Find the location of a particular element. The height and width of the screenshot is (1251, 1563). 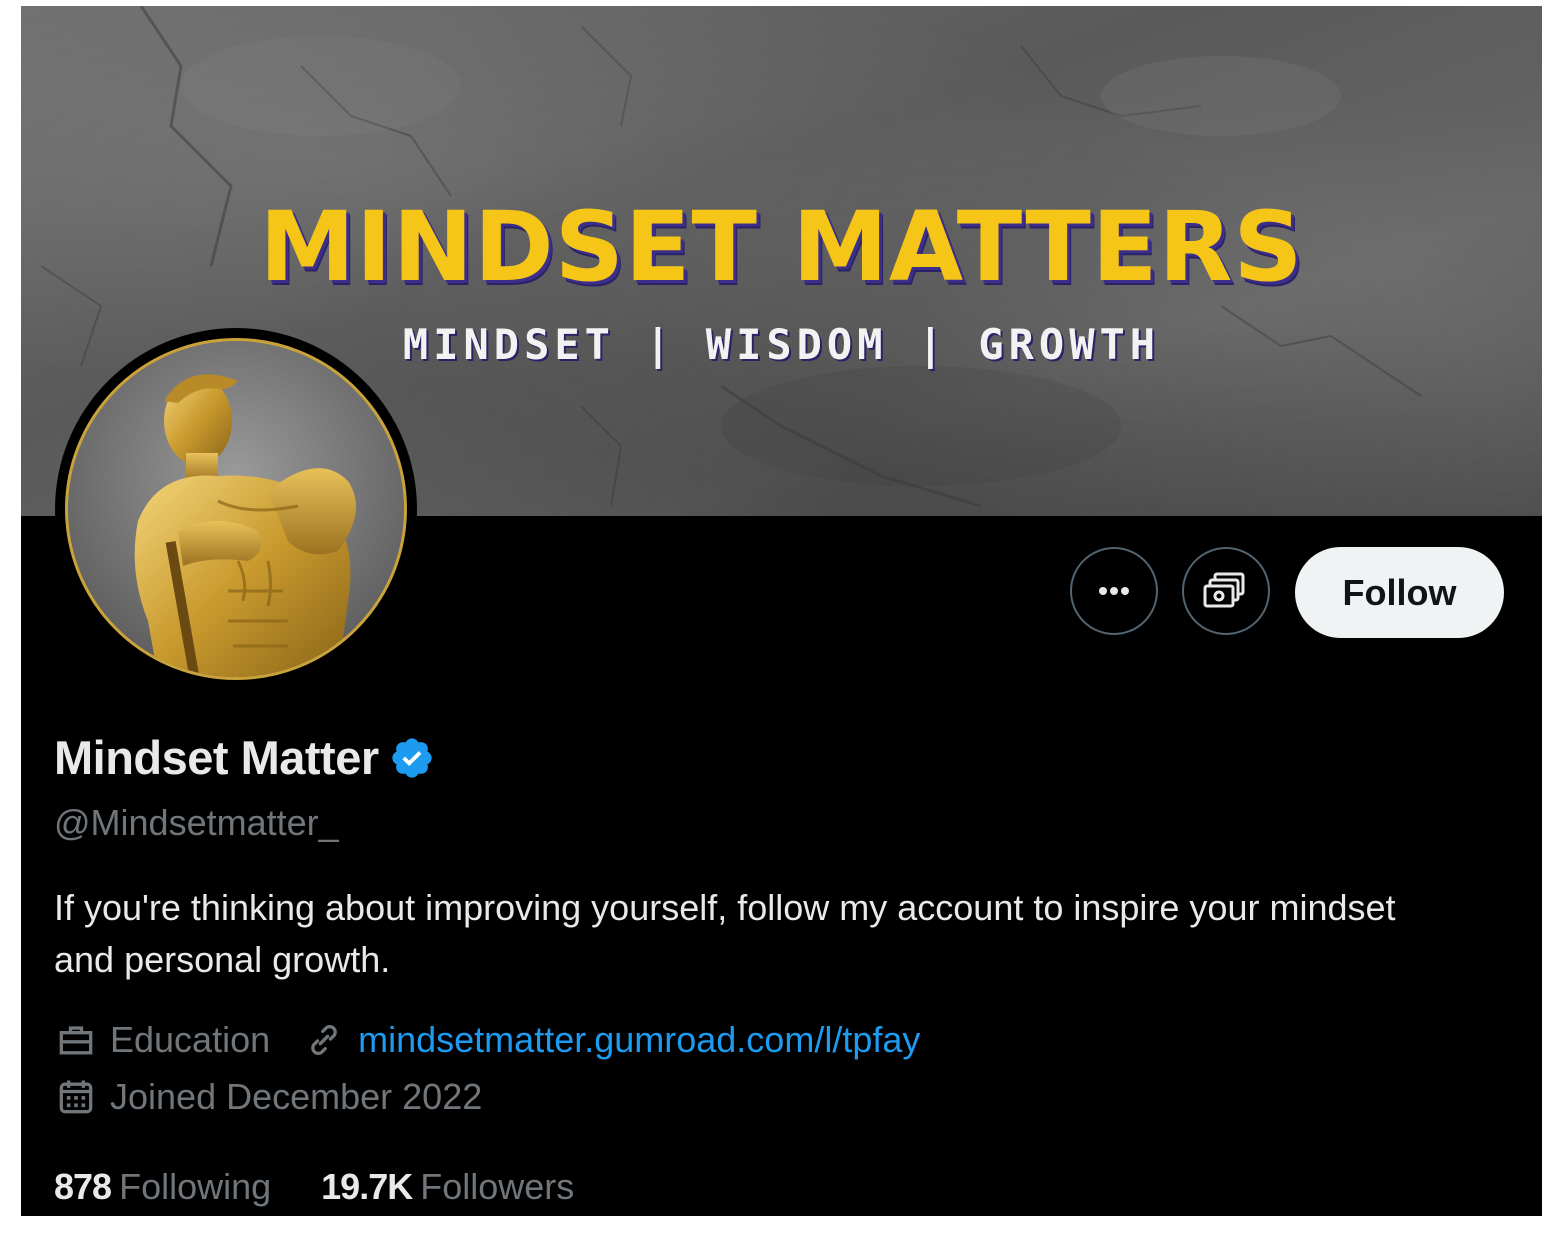

followers-stat: 19.7K Followers is located at coordinates (447, 1187).